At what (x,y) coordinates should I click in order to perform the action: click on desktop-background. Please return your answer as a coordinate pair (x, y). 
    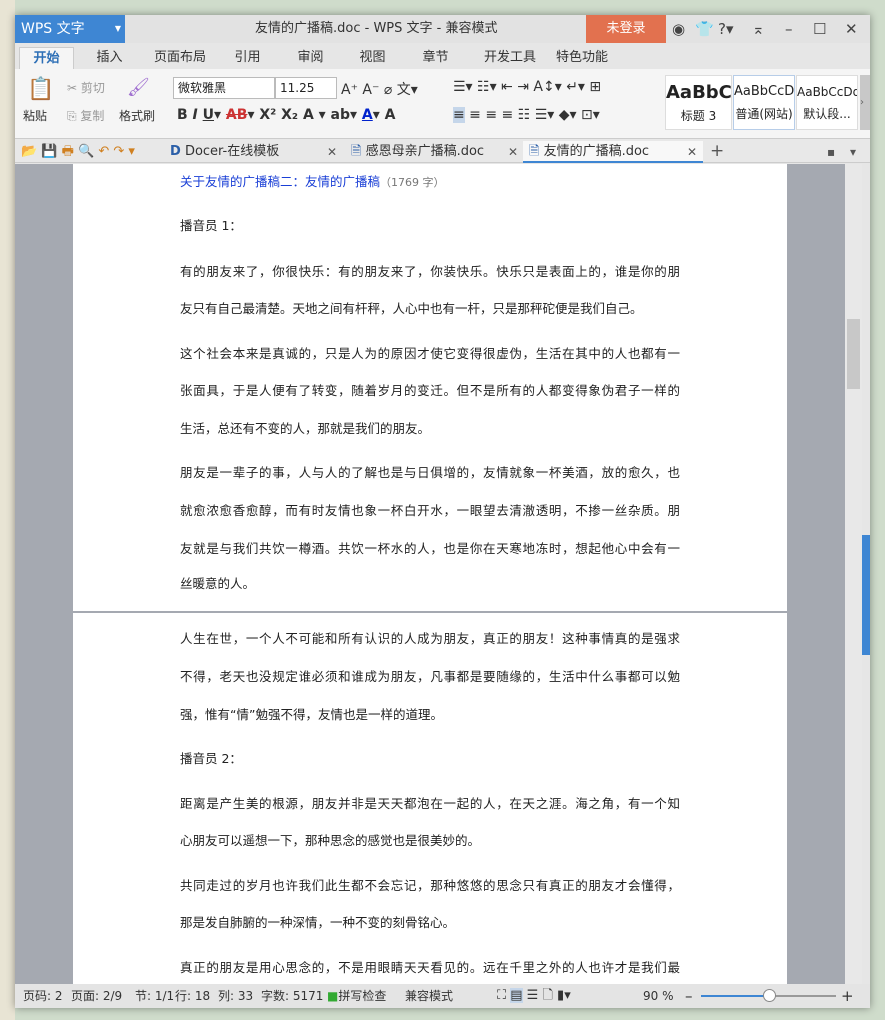
    Looking at the image, I should click on (7, 510).